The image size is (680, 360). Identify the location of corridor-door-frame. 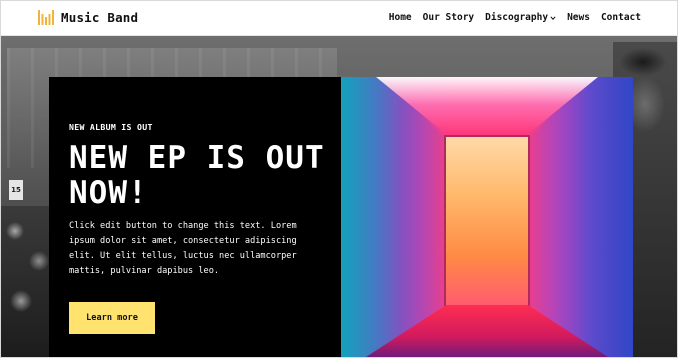
(487, 222).